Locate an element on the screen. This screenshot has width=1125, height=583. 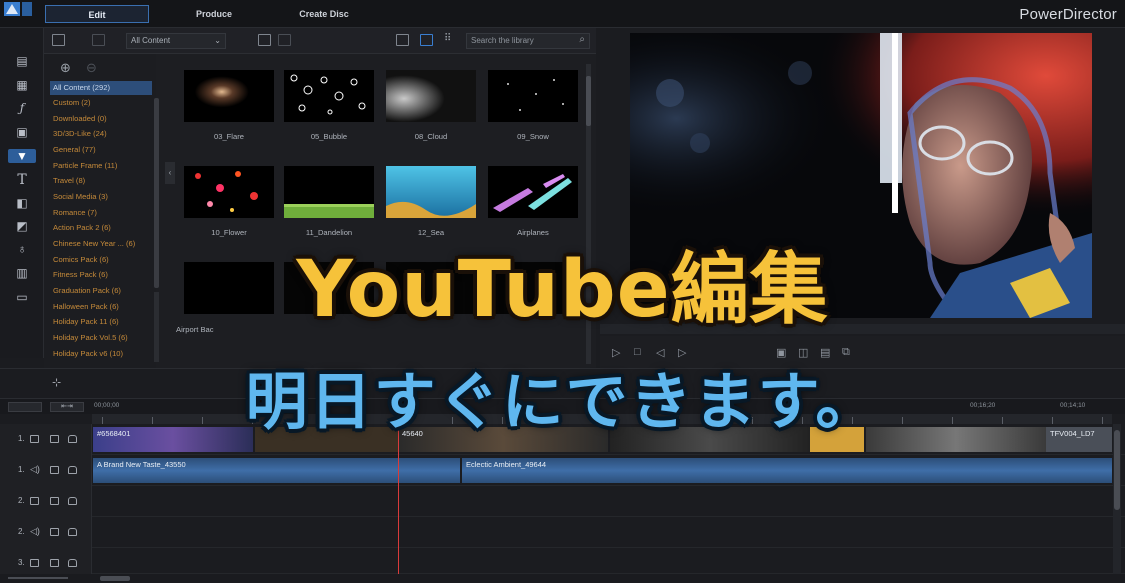
download-icon is located at coordinates (264, 40).